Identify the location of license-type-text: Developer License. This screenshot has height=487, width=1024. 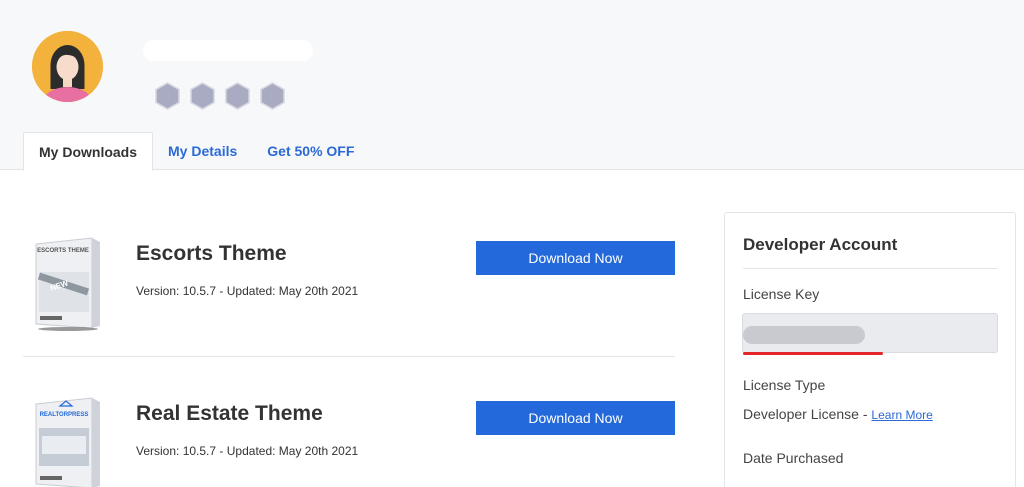
(801, 414).